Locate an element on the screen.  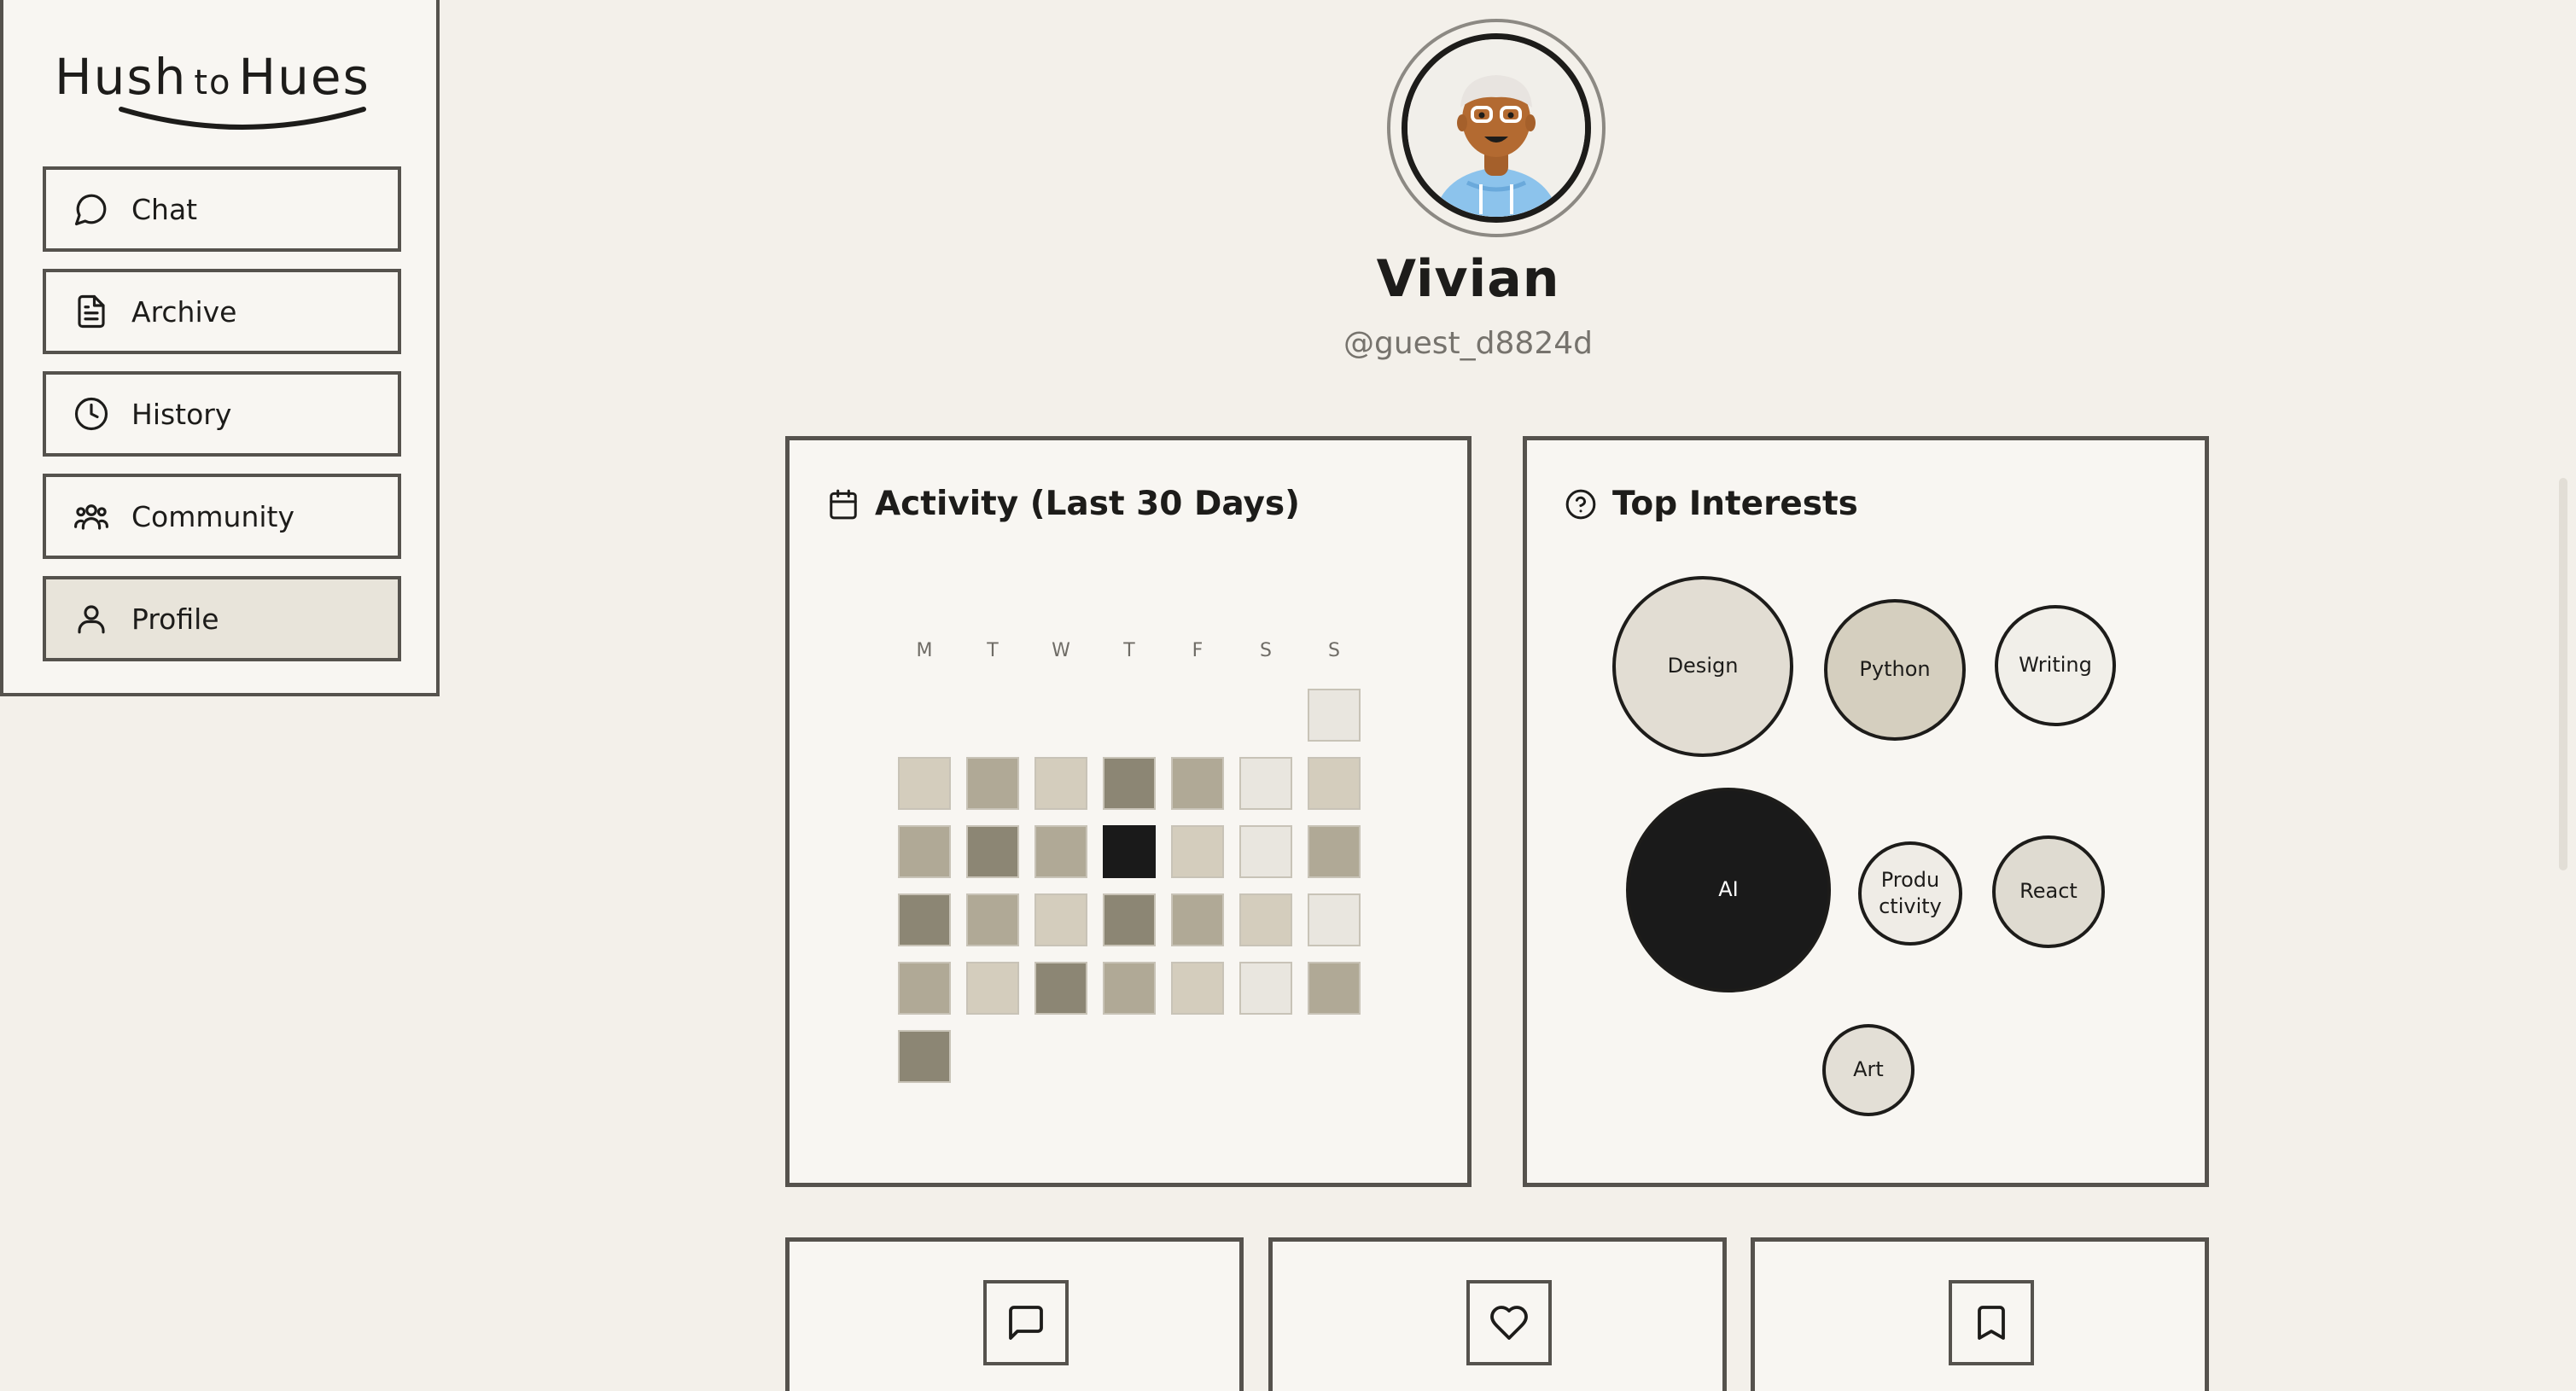
interests-title-text: Top Interests is located at coordinates (1735, 504).